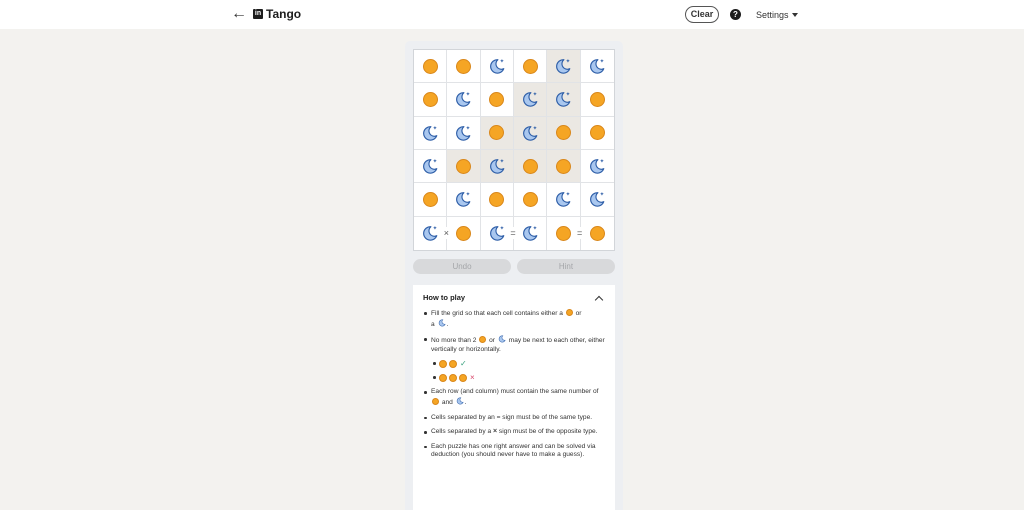 The width and height of the screenshot is (1024, 510). I want to click on tango-board: × = =, so click(514, 150).